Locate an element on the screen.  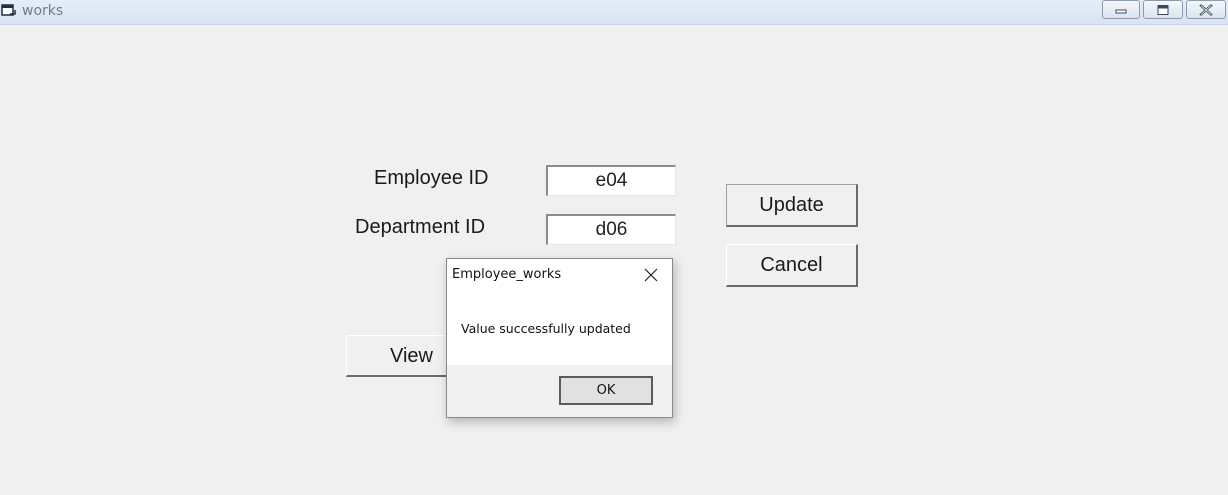
dialog-title: Employee_works is located at coordinates (507, 274).